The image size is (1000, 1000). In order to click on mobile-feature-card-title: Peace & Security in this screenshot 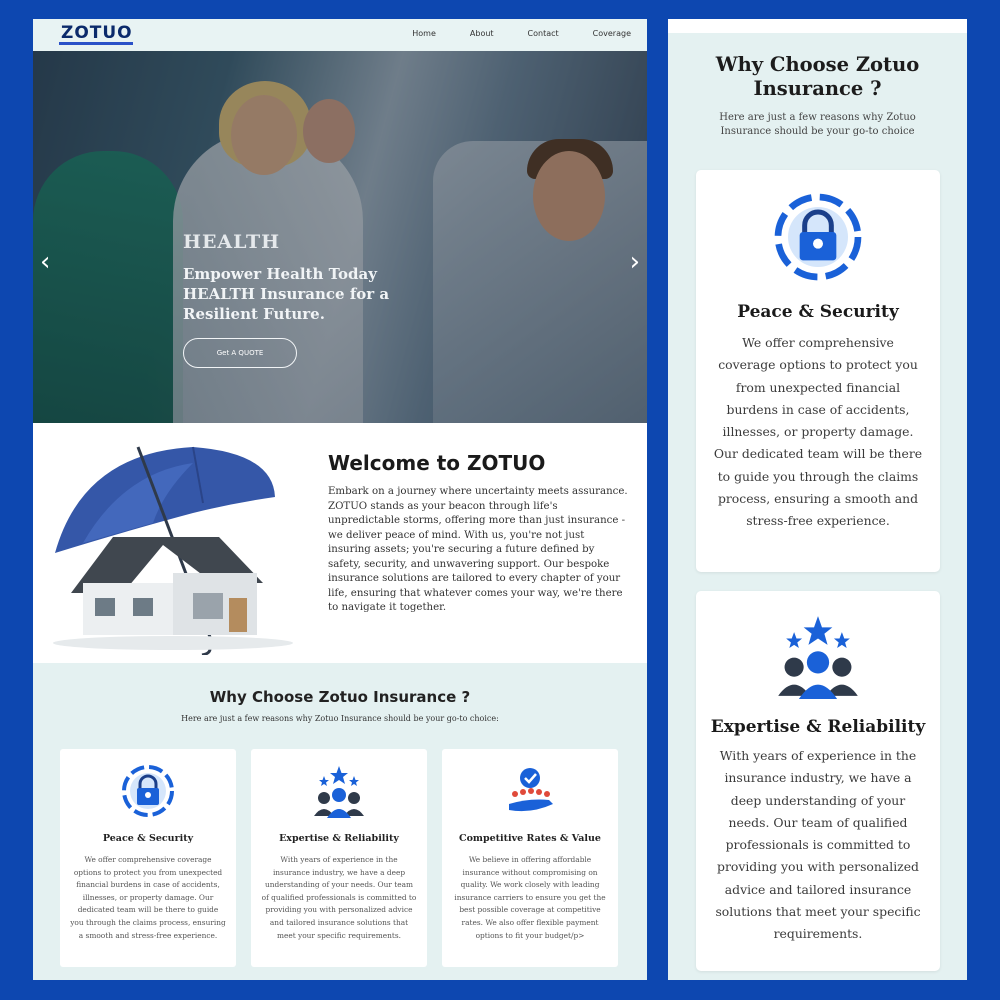, I will do `click(818, 312)`.